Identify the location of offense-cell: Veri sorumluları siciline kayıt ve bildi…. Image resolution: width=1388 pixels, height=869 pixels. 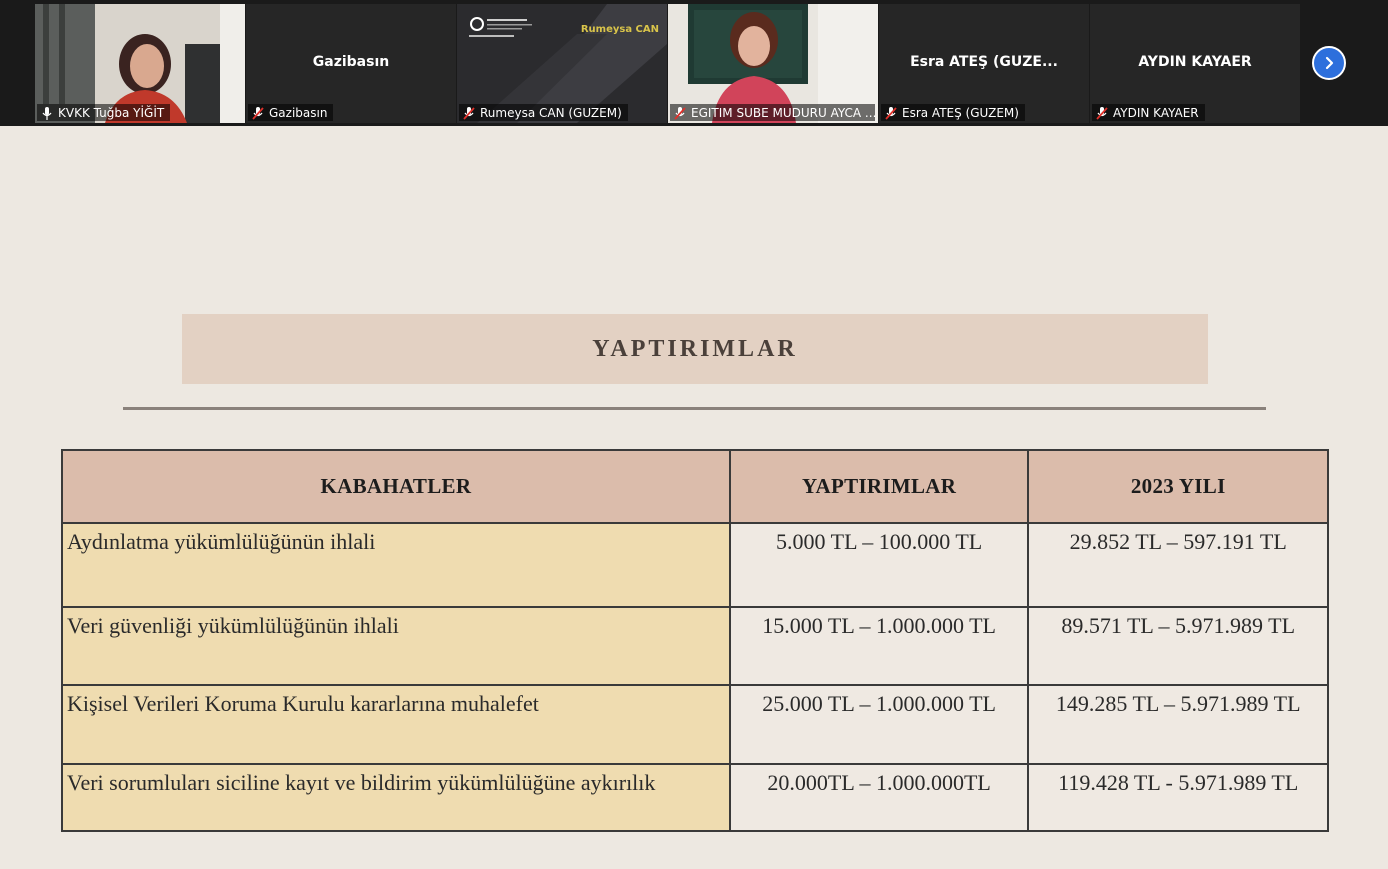
(396, 797).